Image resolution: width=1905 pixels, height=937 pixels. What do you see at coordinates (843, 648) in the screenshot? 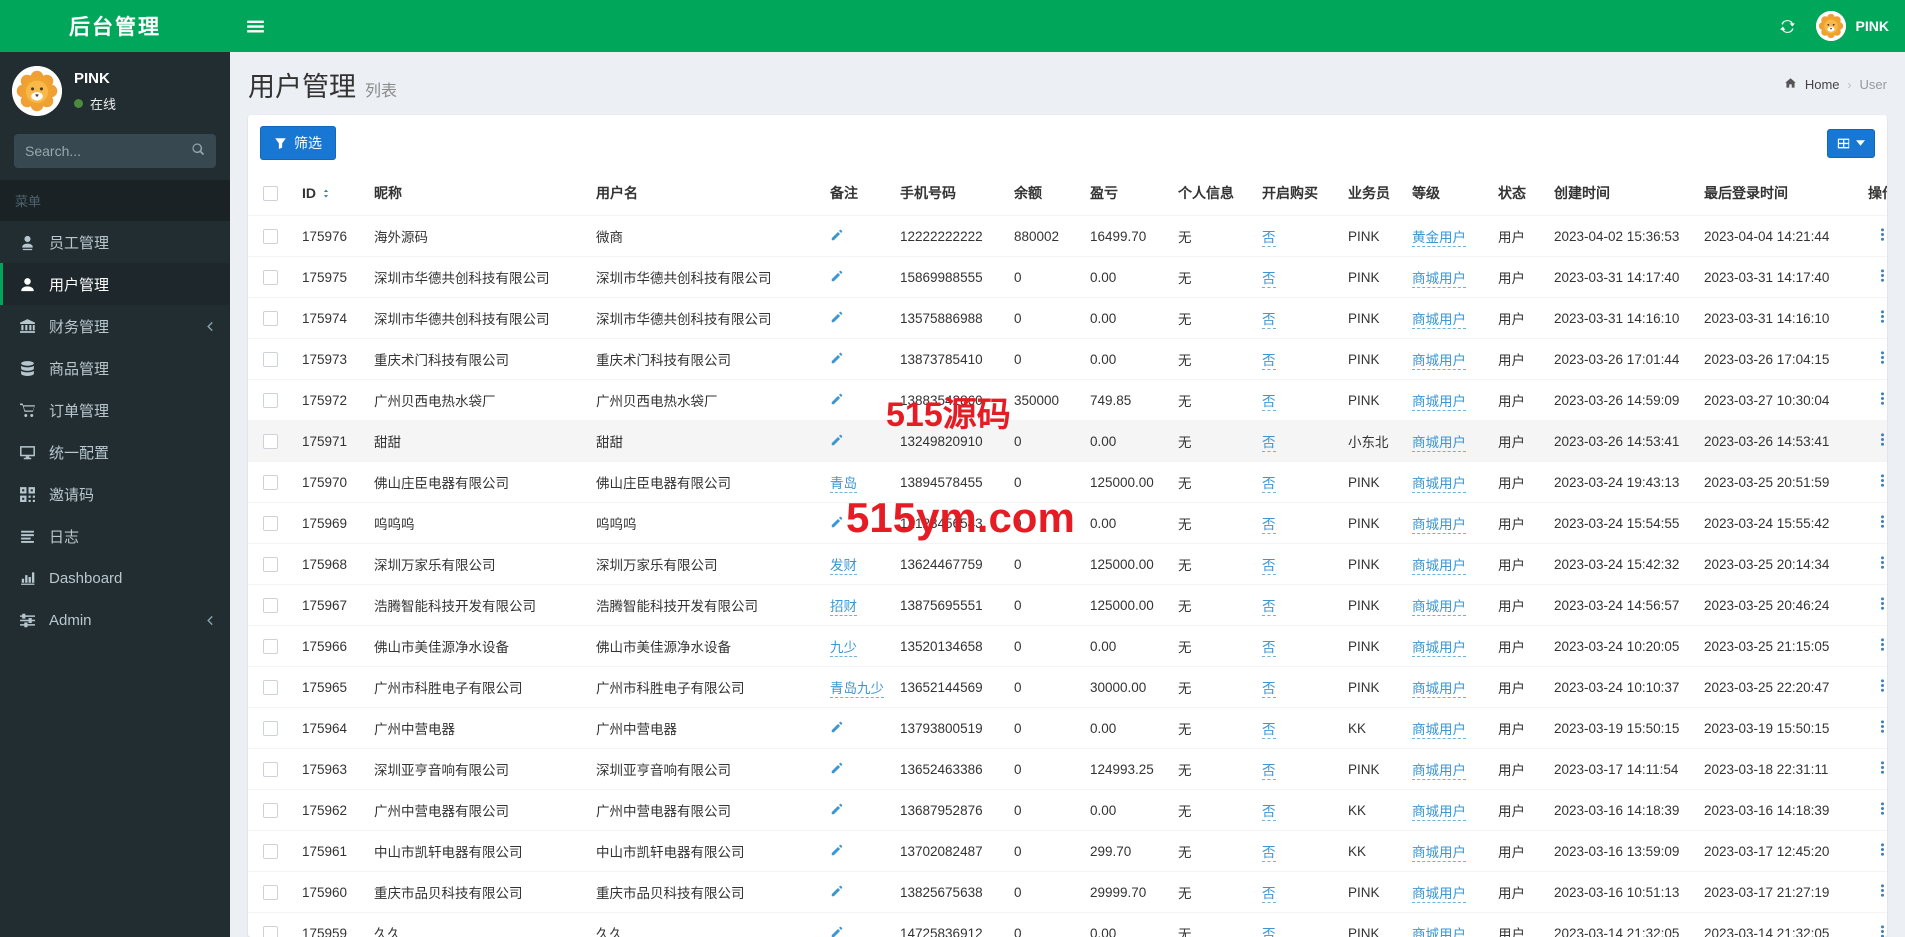
I see `remark-link: 九少` at bounding box center [843, 648].